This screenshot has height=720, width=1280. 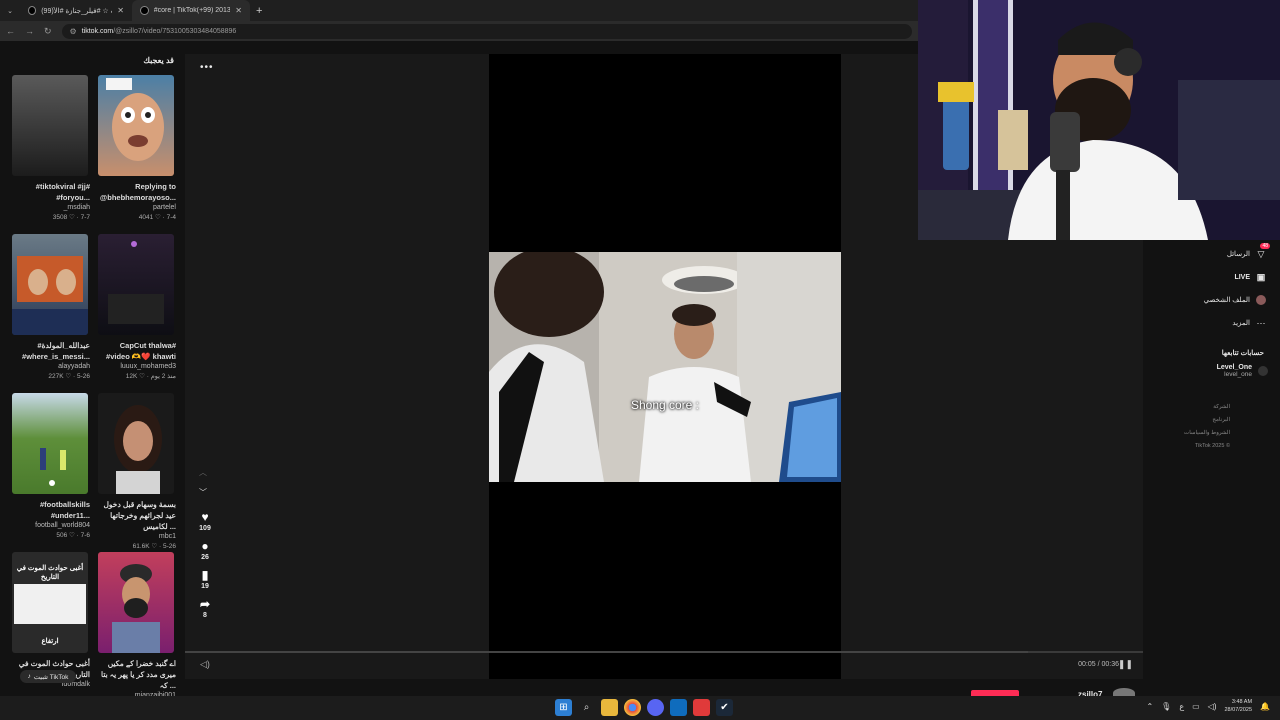 I want to click on browser-tab-1: (99)هو طلب ☆ #فيلر_جنازة #الأ ... ✕, so click(x=76, y=10).